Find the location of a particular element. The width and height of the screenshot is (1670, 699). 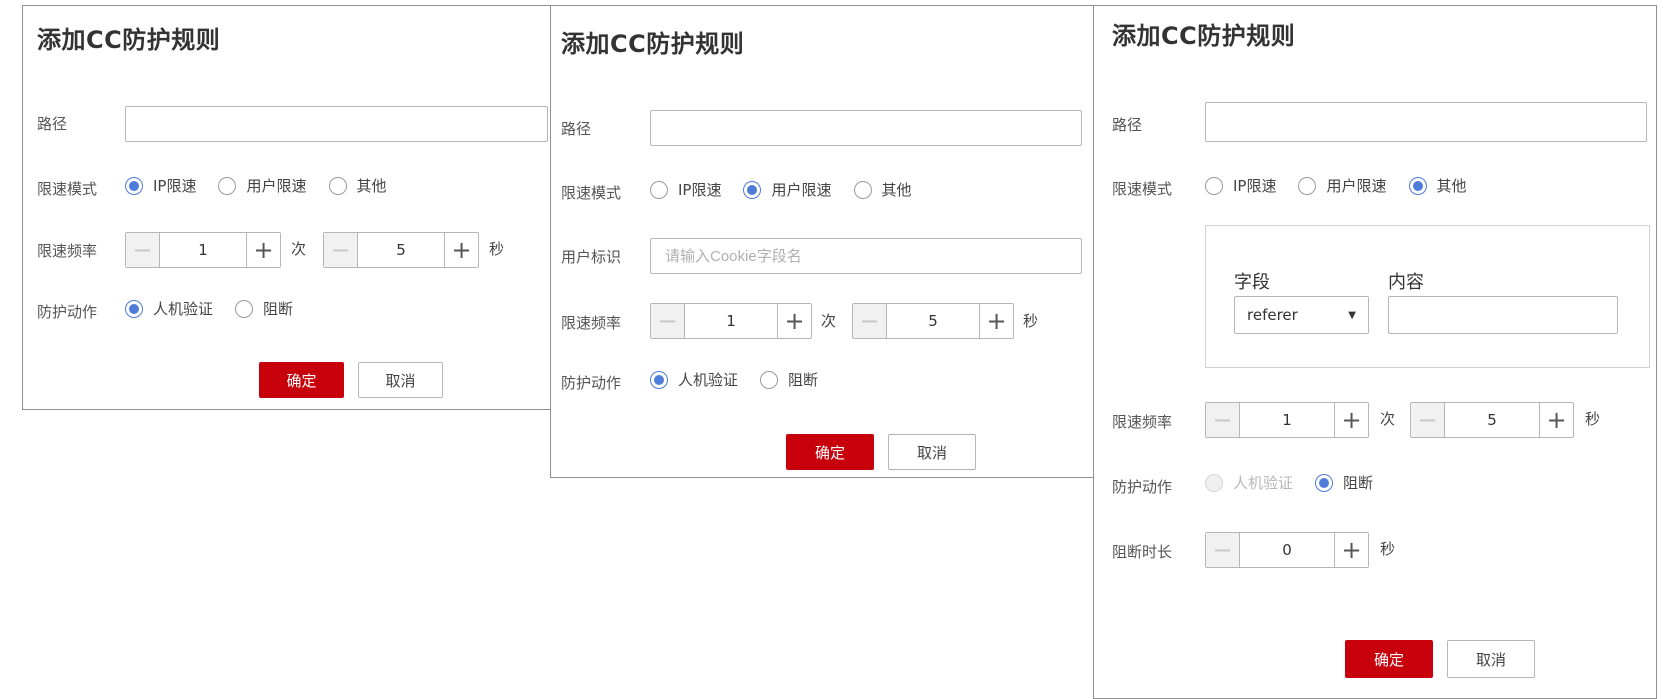

user-id-label: 用户标识 is located at coordinates (591, 257).